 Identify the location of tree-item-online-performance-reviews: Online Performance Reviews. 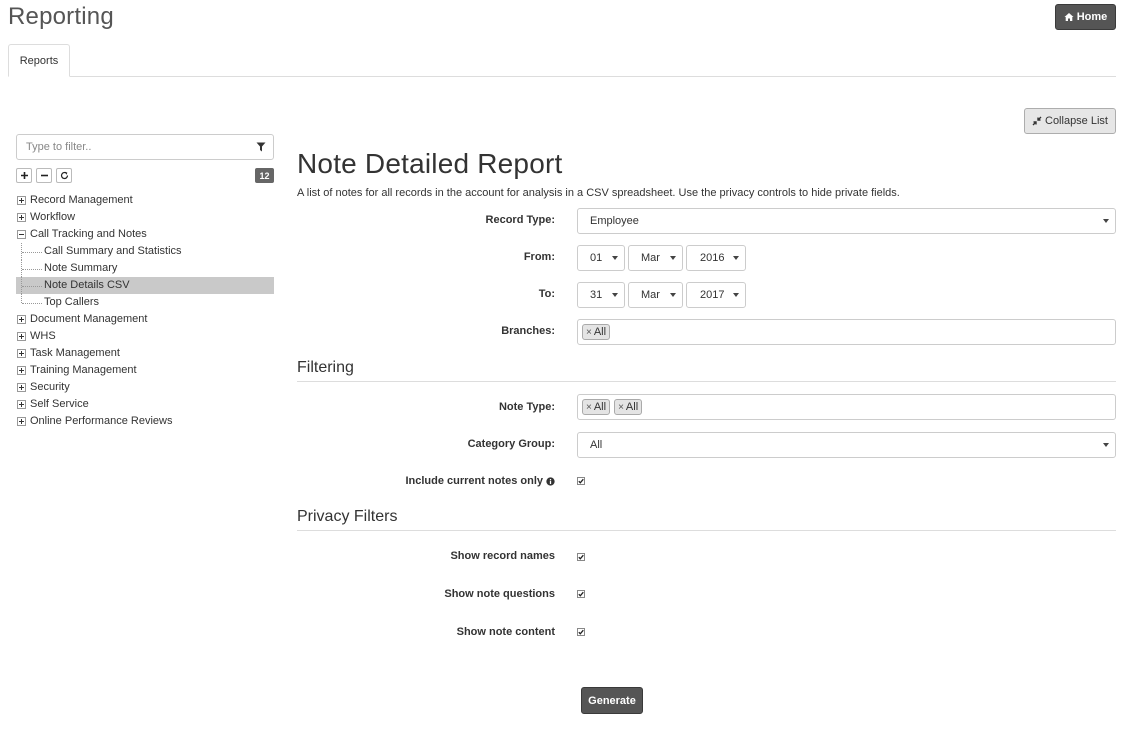
(145, 421).